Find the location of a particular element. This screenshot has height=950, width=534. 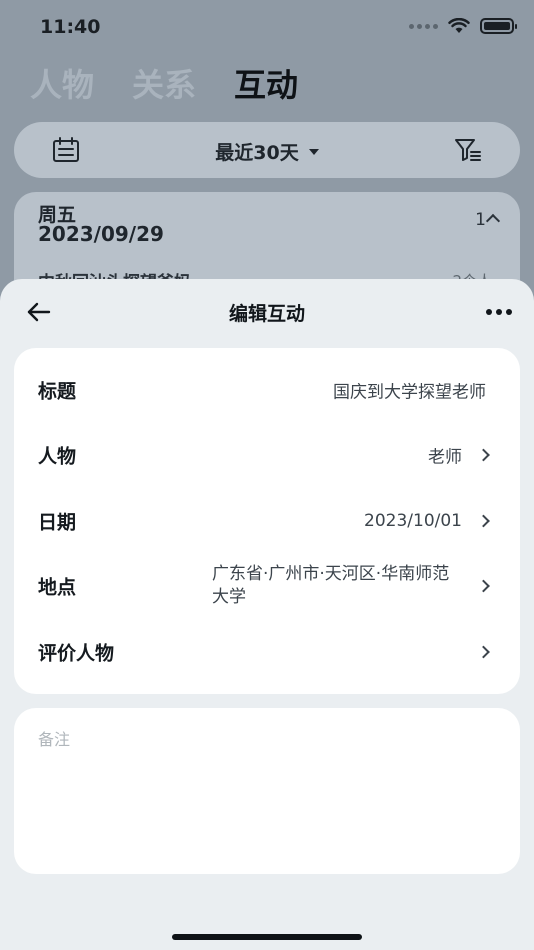

person-row: 人物 老师 is located at coordinates (267, 455).